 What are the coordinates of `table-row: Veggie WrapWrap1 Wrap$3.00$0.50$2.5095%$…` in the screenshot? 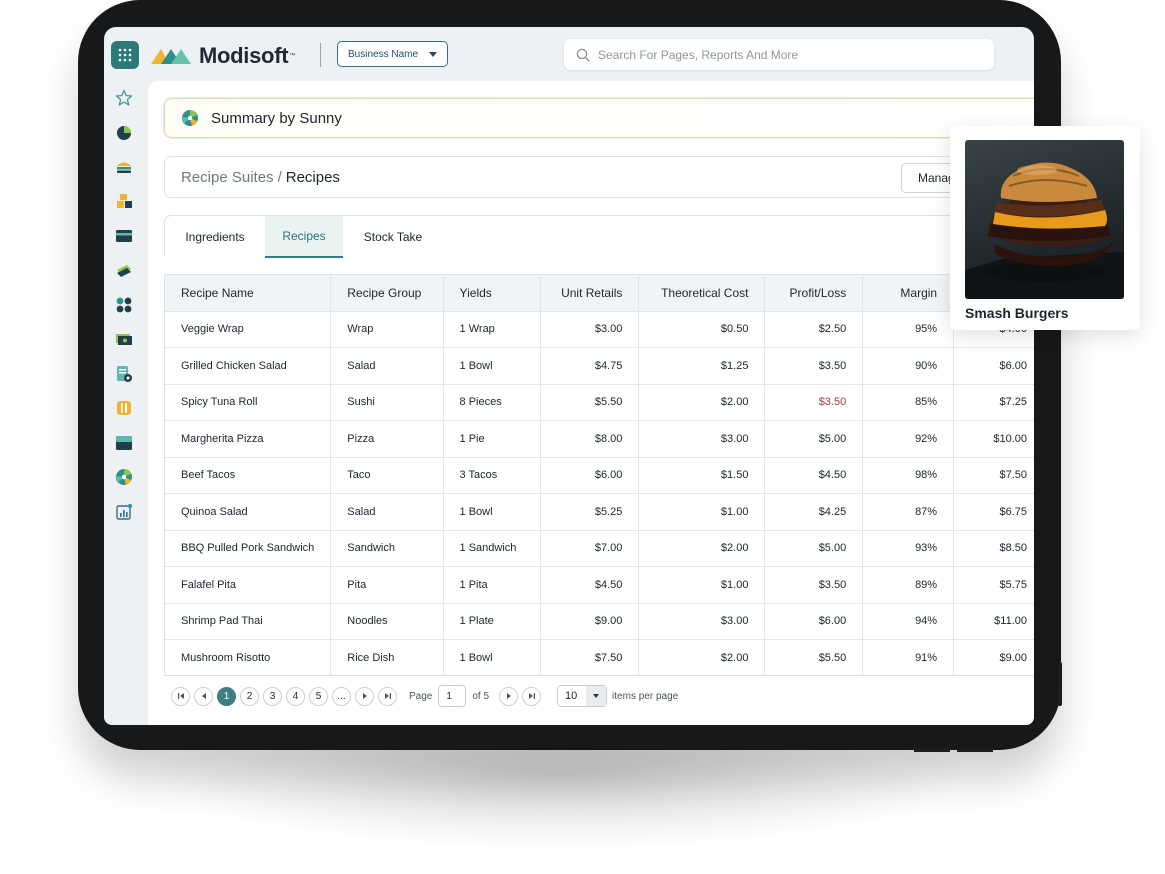 It's located at (599, 329).